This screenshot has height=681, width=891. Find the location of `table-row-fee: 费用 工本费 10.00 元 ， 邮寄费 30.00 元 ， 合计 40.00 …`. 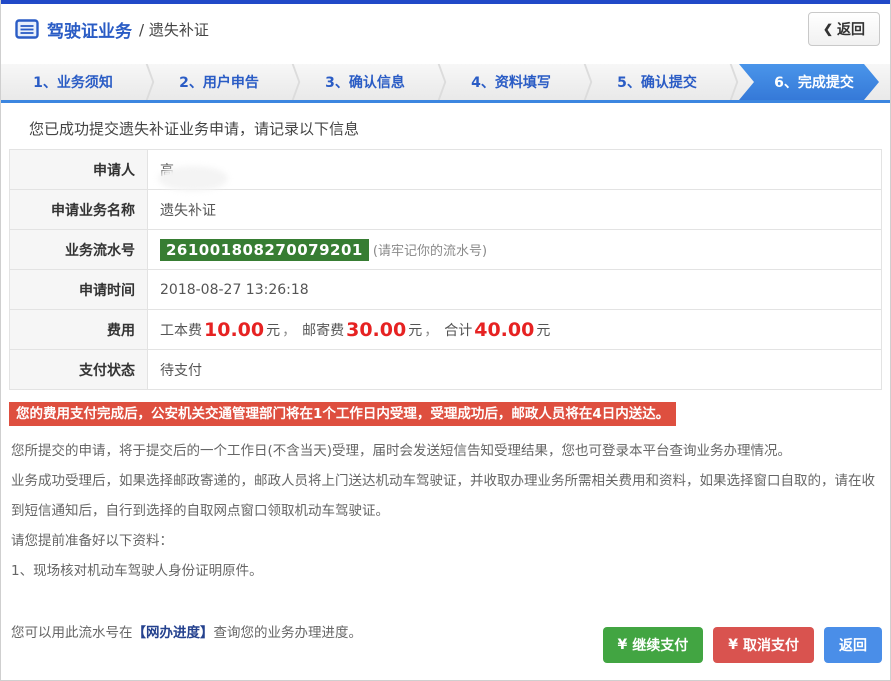

table-row-fee: 费用 工本费 10.00 元 ， 邮寄费 30.00 元 ， 合计 40.00 … is located at coordinates (445, 330).